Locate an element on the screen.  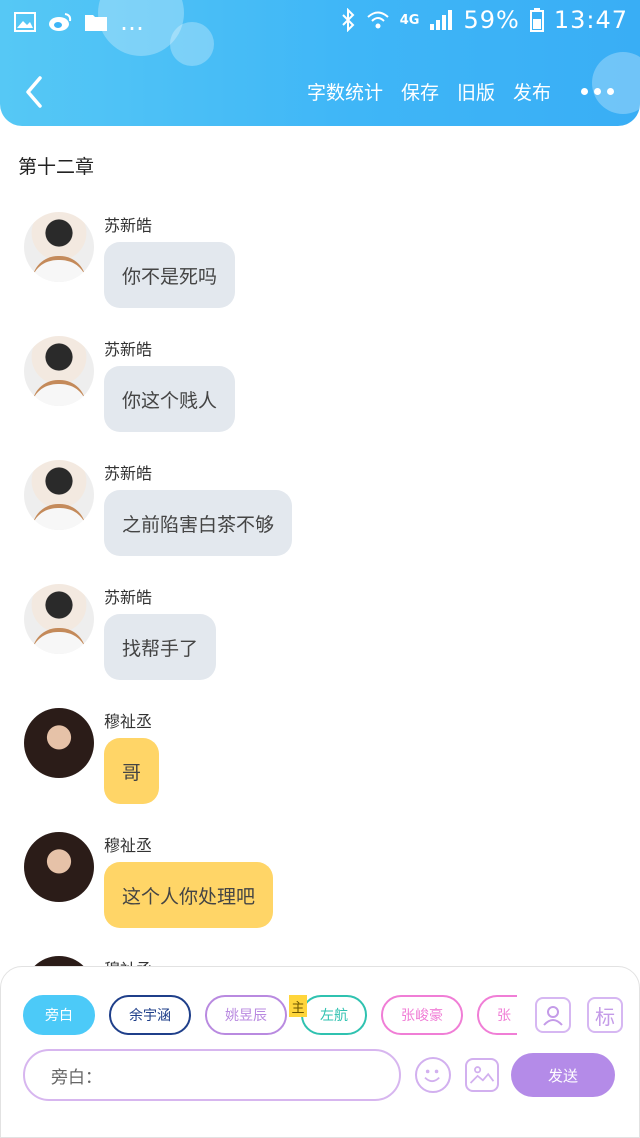
status-bar: … 4G 59% 13:47 is located at coordinates (320, 22).